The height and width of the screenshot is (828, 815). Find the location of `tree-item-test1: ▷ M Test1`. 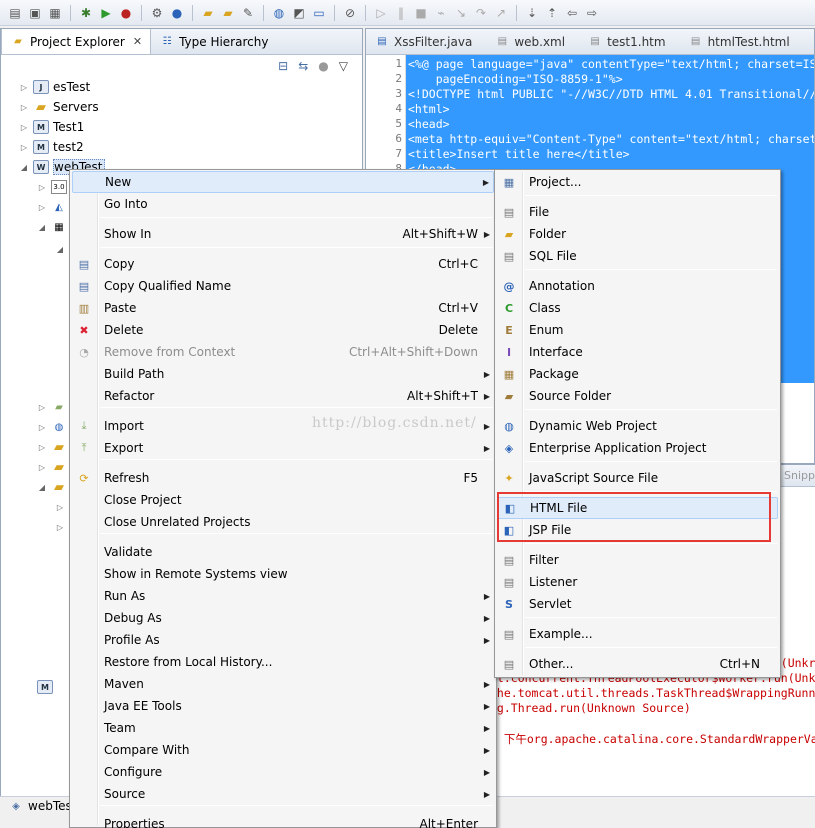

tree-item-test1: ▷ M Test1 is located at coordinates (51, 127).